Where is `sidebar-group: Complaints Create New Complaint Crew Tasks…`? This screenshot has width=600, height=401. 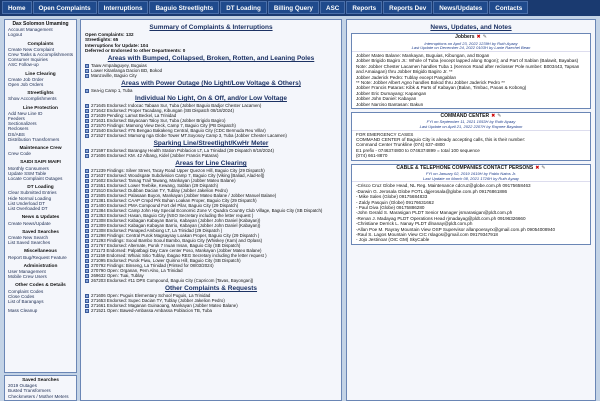 sidebar-group: Complaints Create New Complaint Crew Tasks… is located at coordinates (40, 55).